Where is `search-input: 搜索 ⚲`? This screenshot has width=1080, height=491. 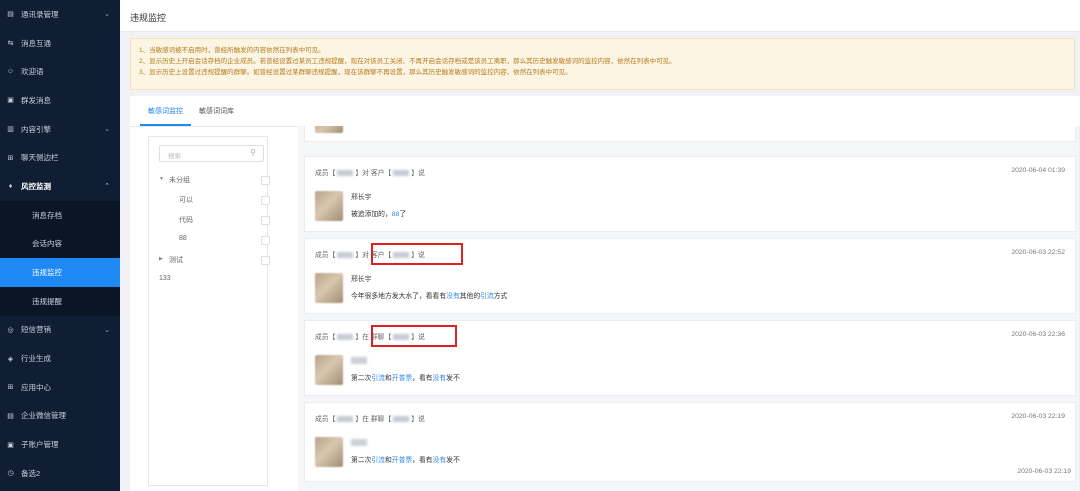
search-input: 搜索 ⚲ is located at coordinates (211, 153).